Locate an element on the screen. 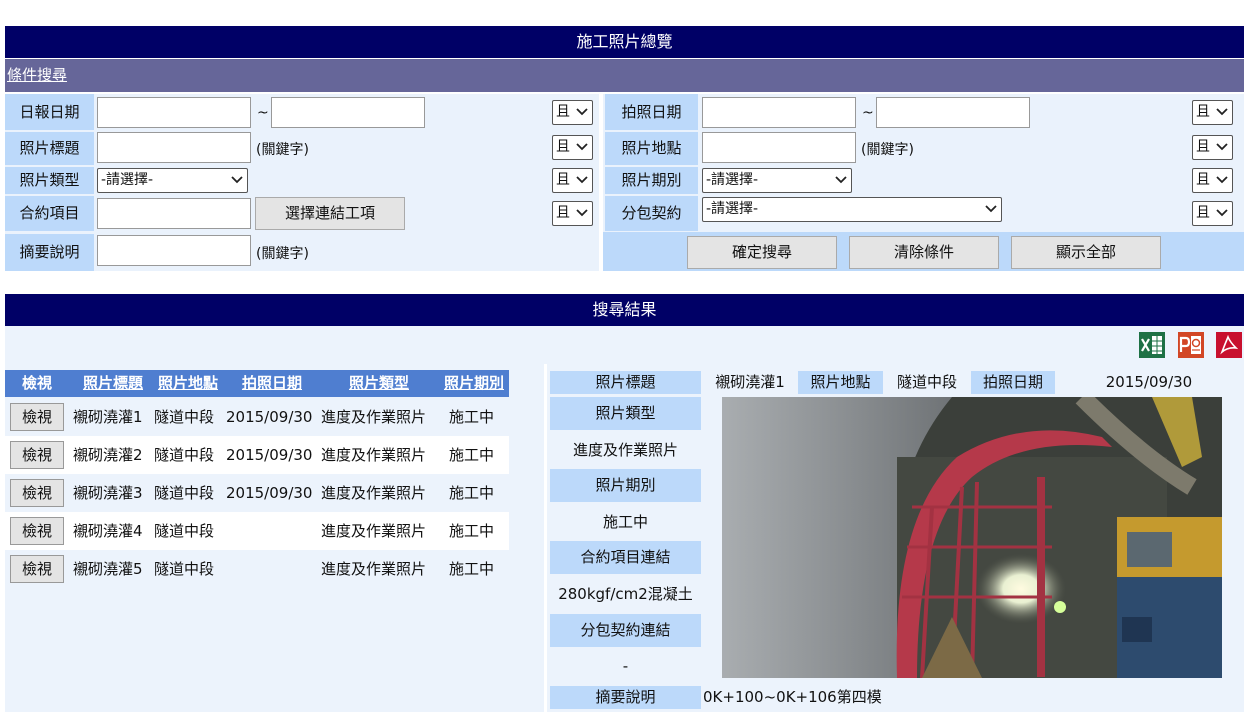  photo-period-select-value: -請選擇- is located at coordinates (732, 180).